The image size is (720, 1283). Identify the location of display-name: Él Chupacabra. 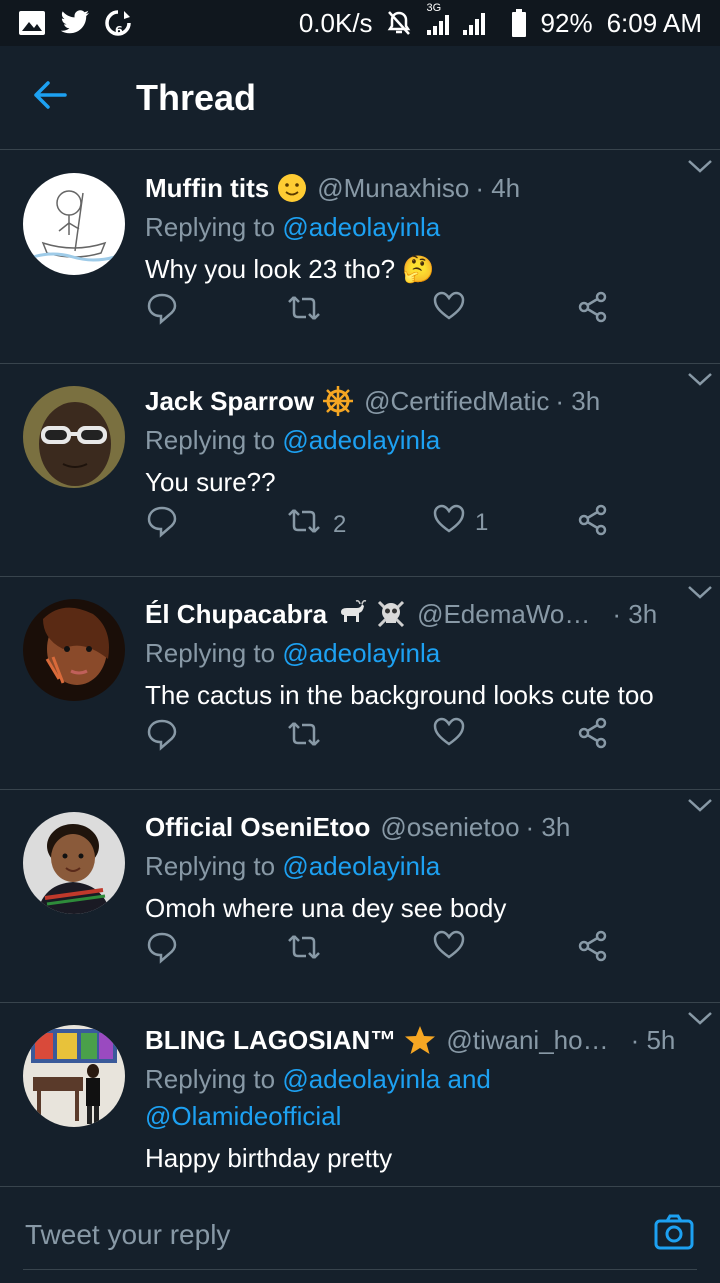
(236, 614).